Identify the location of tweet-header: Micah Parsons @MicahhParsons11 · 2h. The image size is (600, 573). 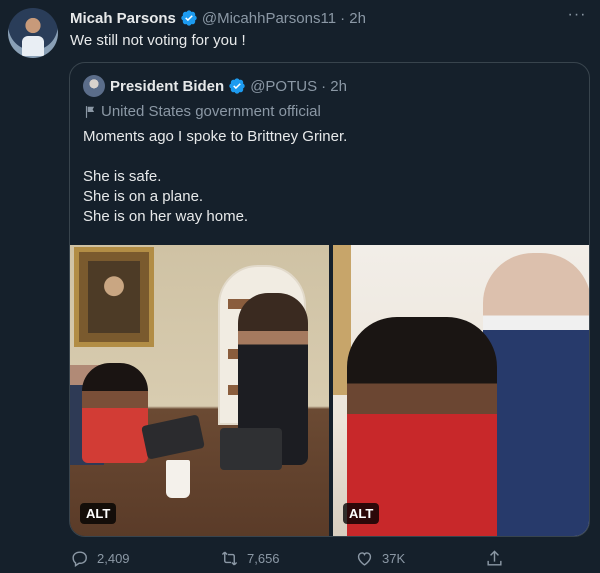
(218, 18).